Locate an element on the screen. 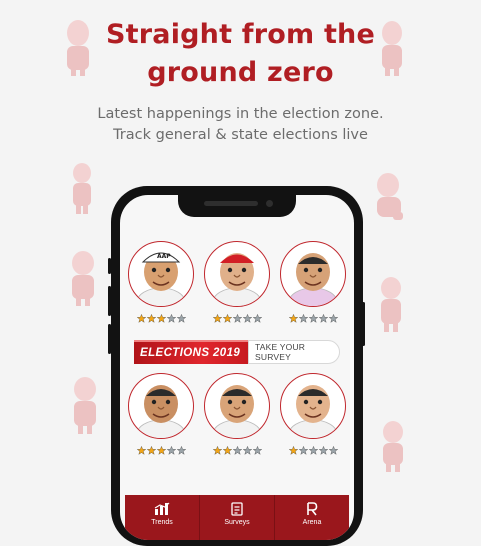 This screenshot has height=546, width=481. bottom-tab-bar: Trends Surveys Arena is located at coordinates (237, 517).